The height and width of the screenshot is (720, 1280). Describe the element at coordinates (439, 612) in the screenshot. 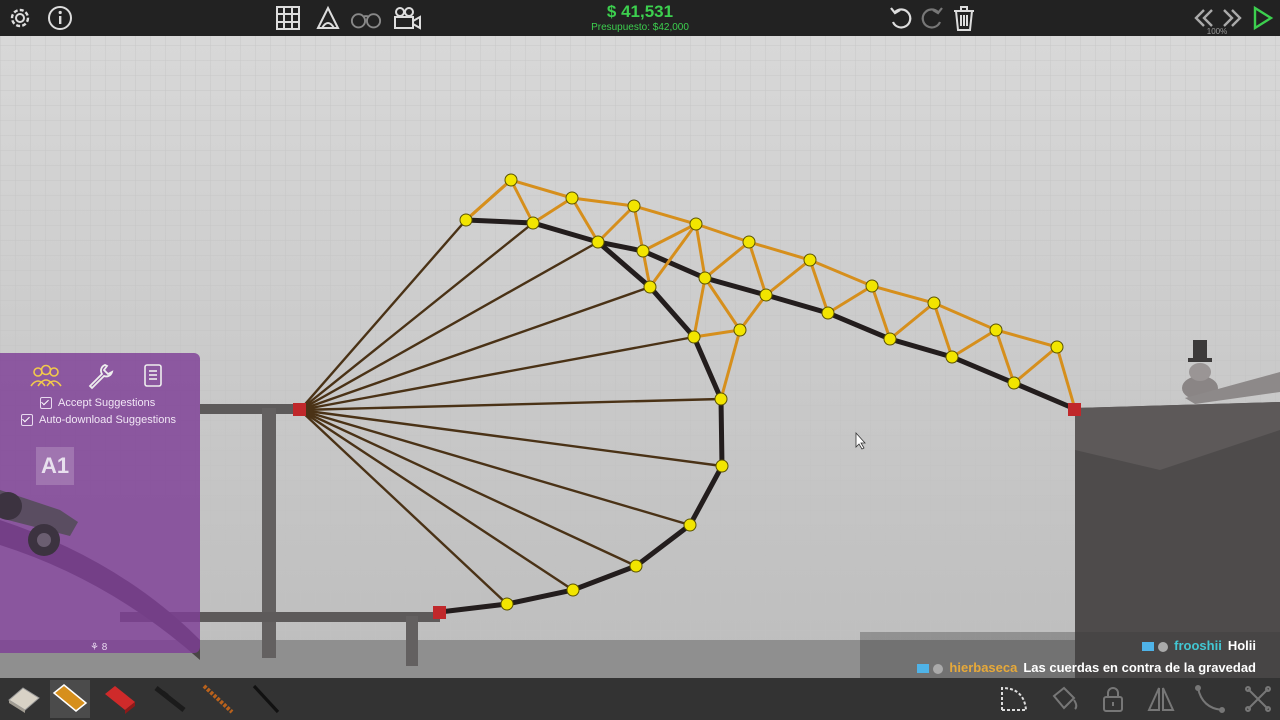

I see `anchor-left-lower` at that location.